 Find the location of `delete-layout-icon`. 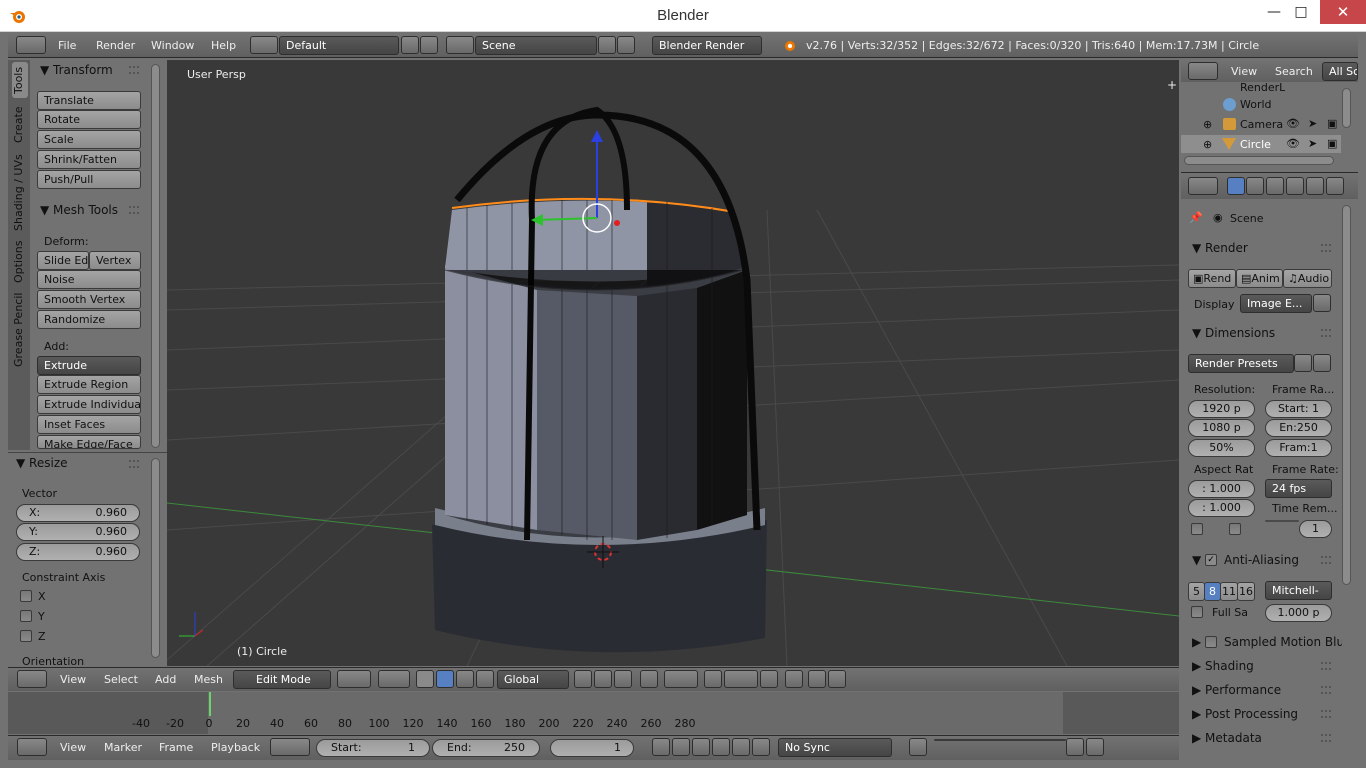

delete-layout-icon is located at coordinates (429, 45).